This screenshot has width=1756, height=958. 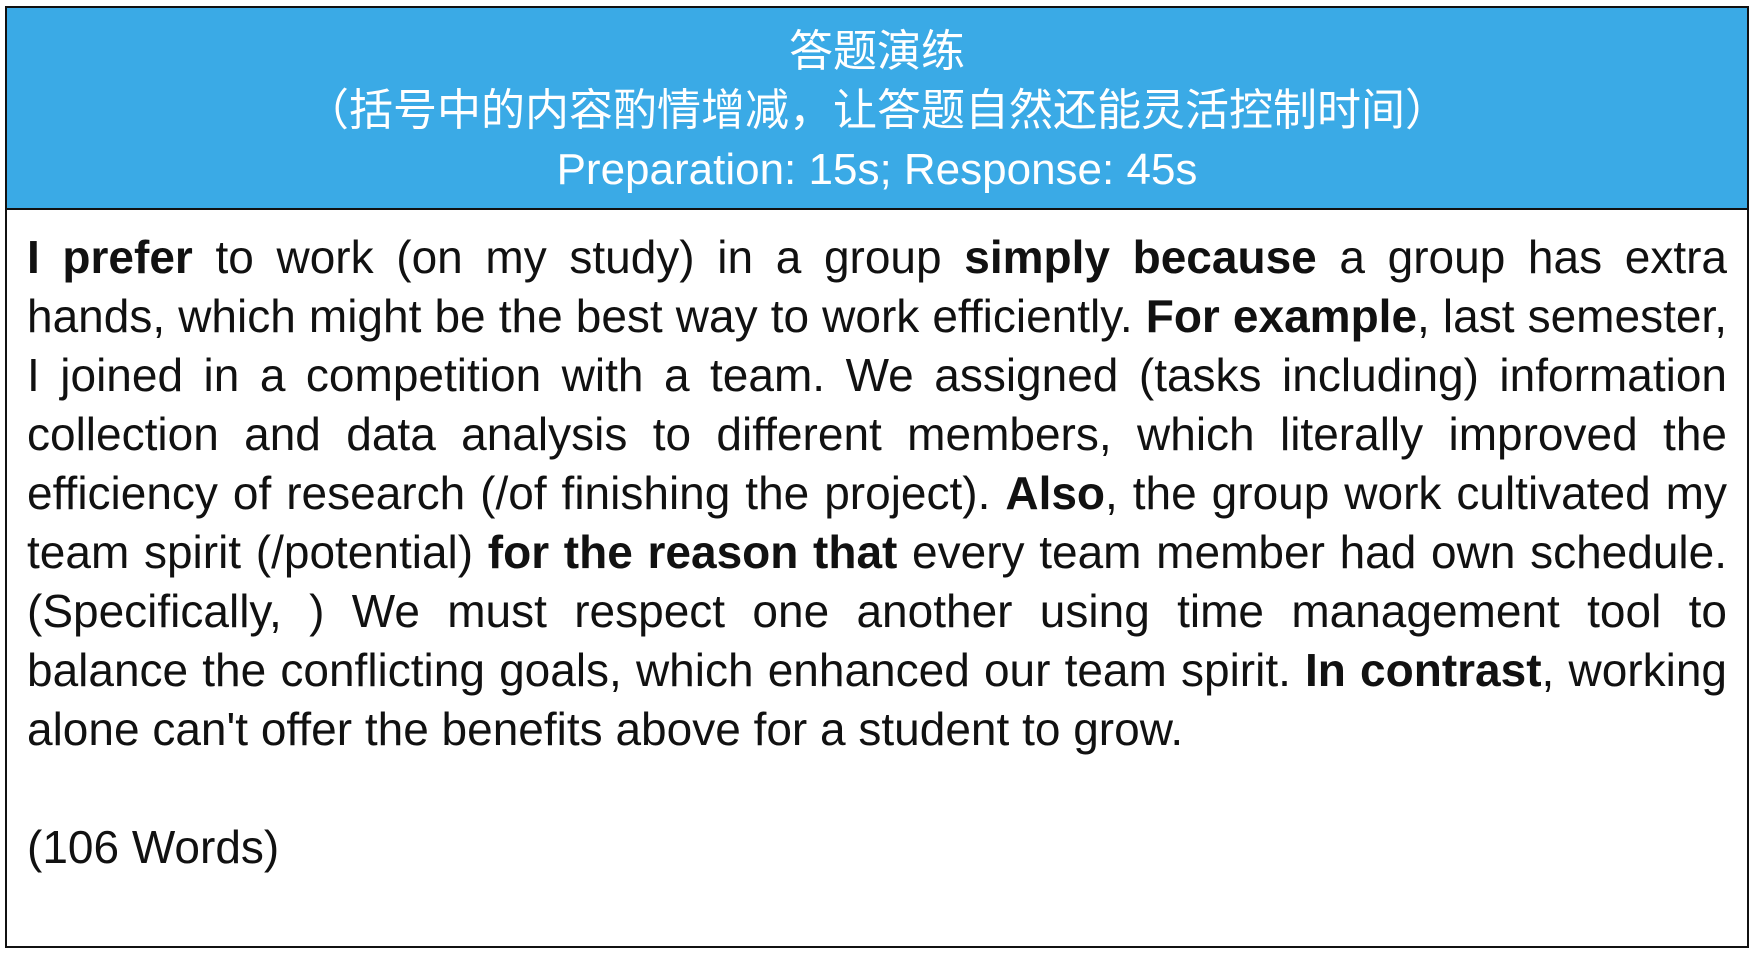 What do you see at coordinates (692, 552) in the screenshot?
I see `answer-segment: for the reason that` at bounding box center [692, 552].